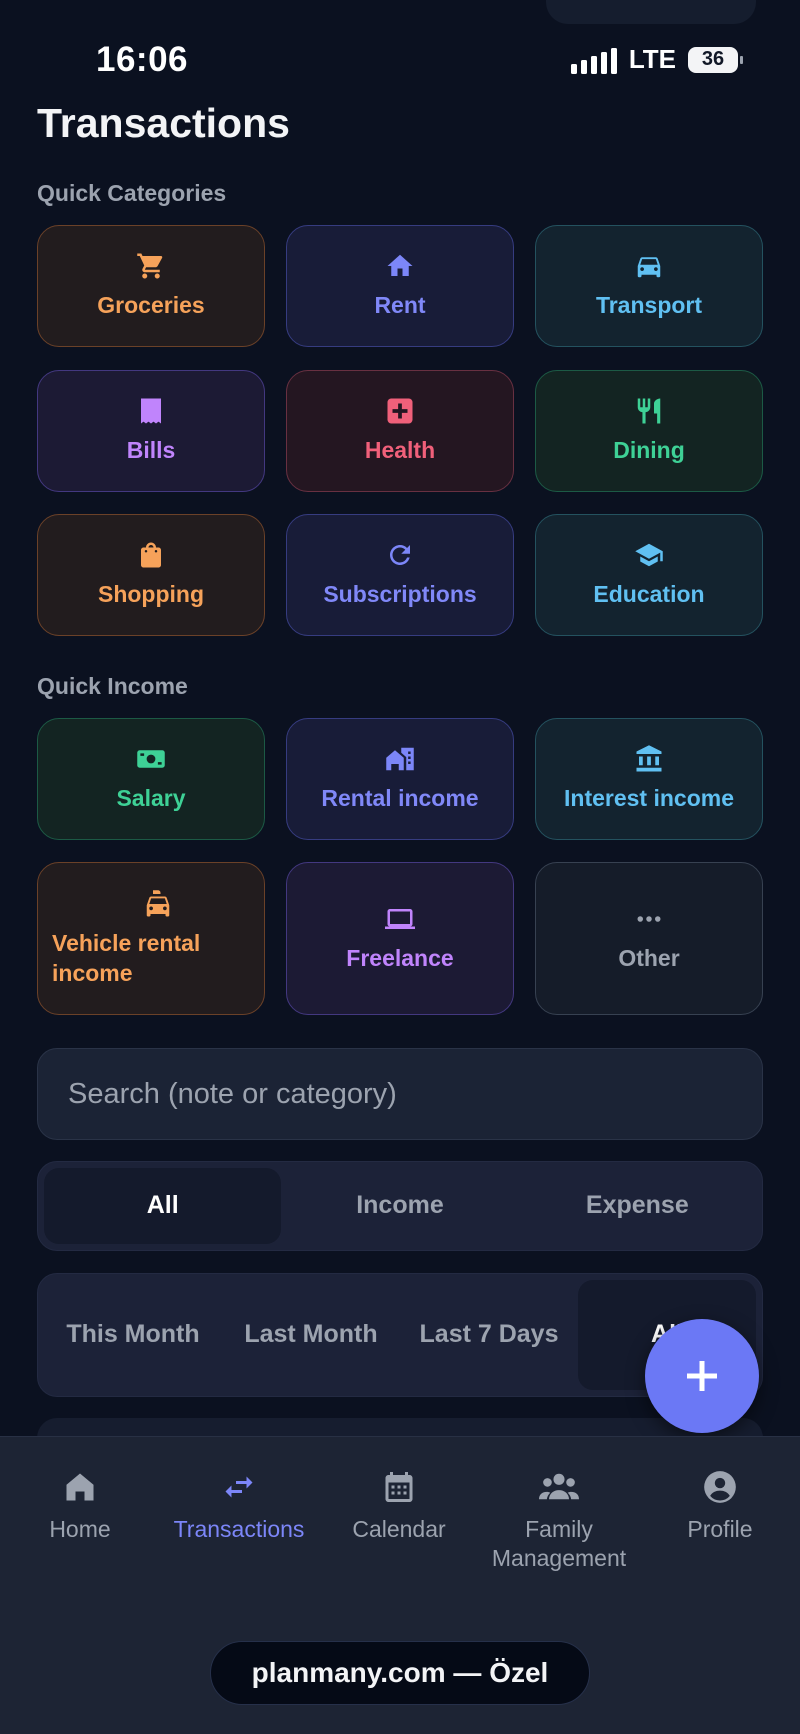 The width and height of the screenshot is (800, 1734). I want to click on type-filter-all: All, so click(163, 1206).